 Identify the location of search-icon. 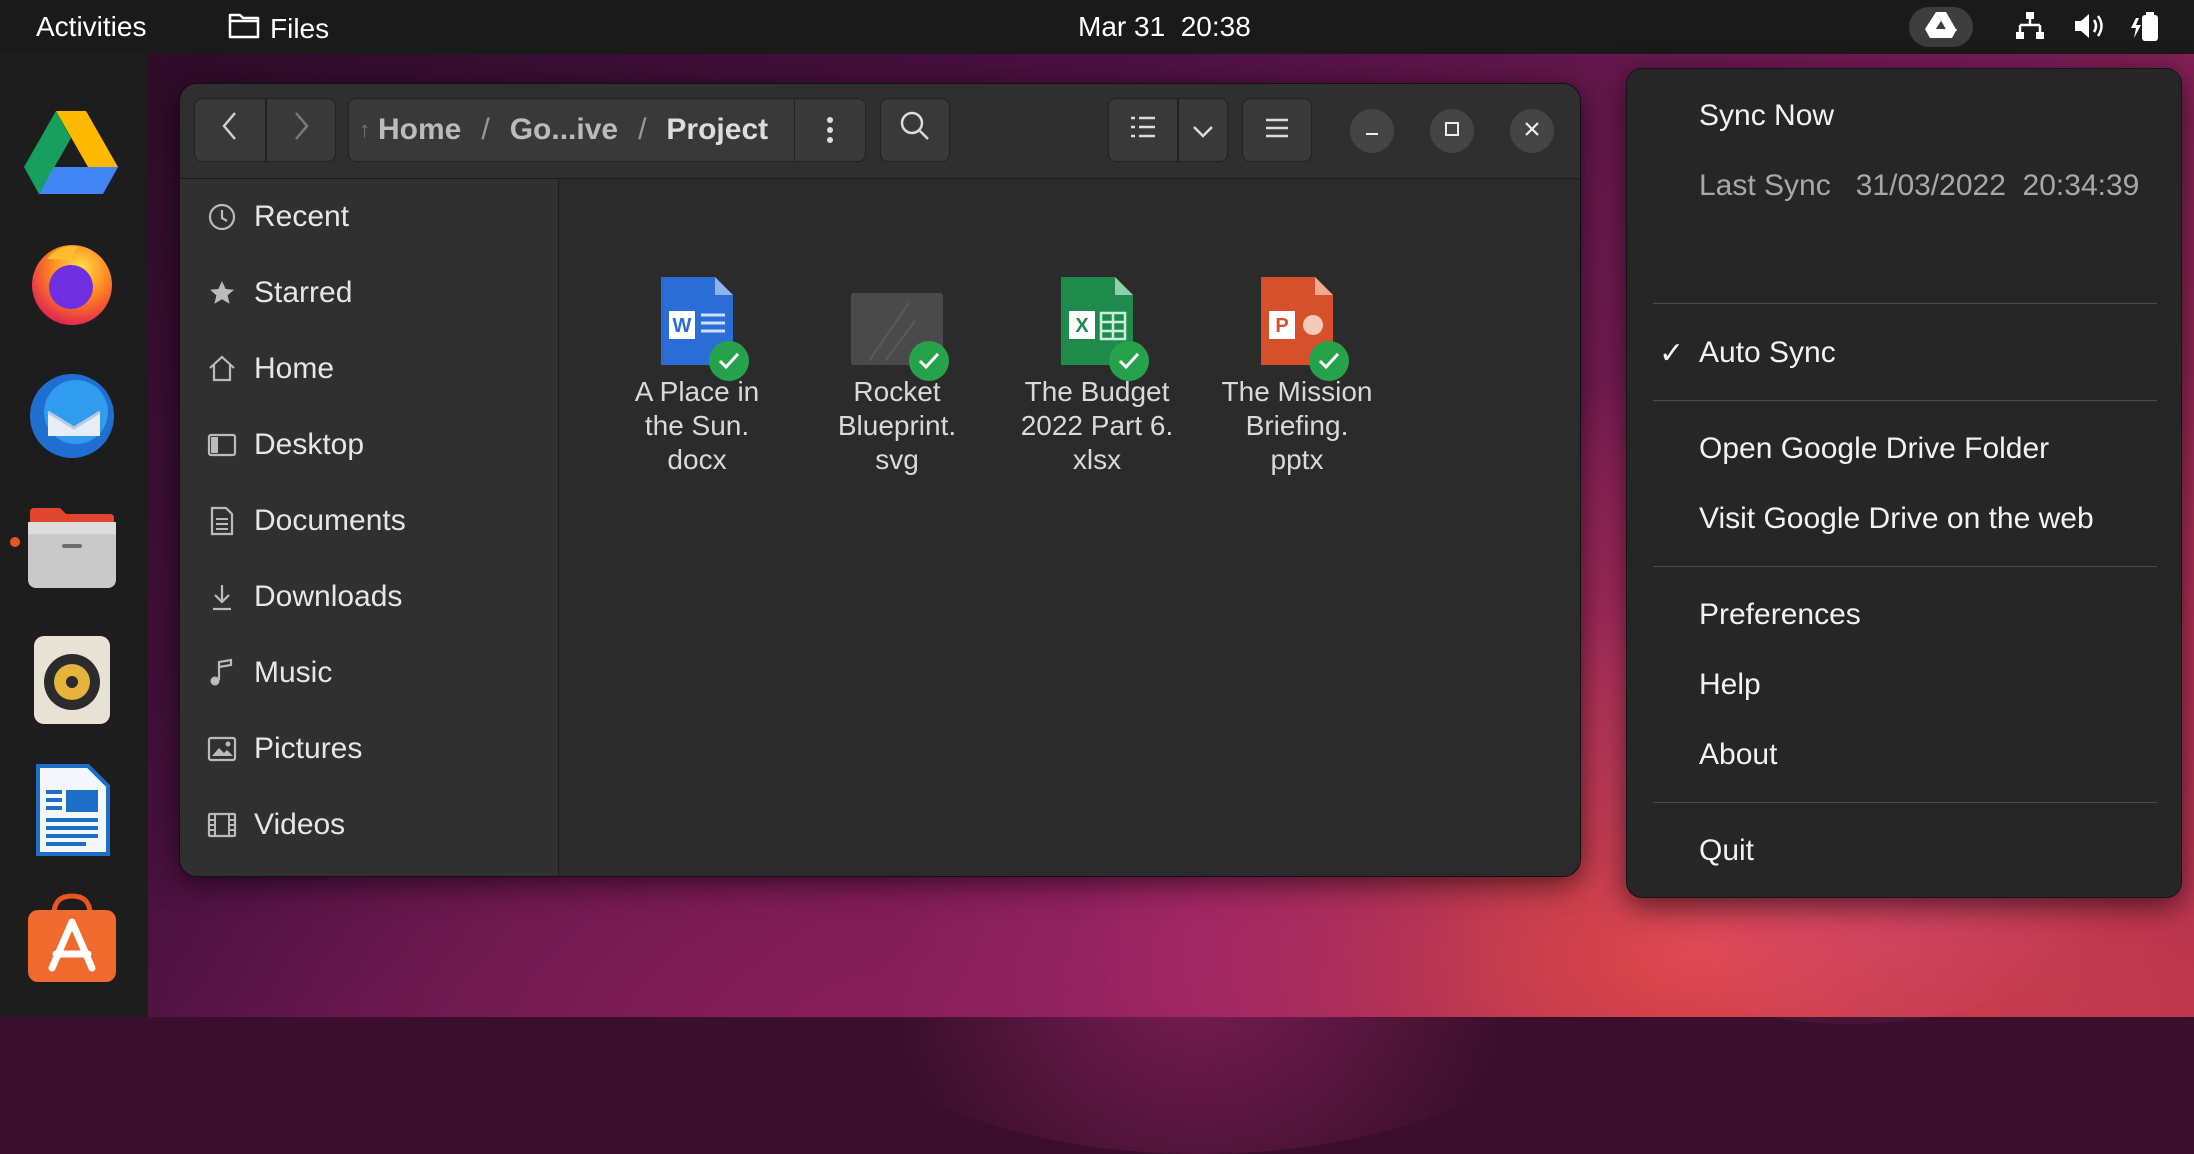
(915, 130).